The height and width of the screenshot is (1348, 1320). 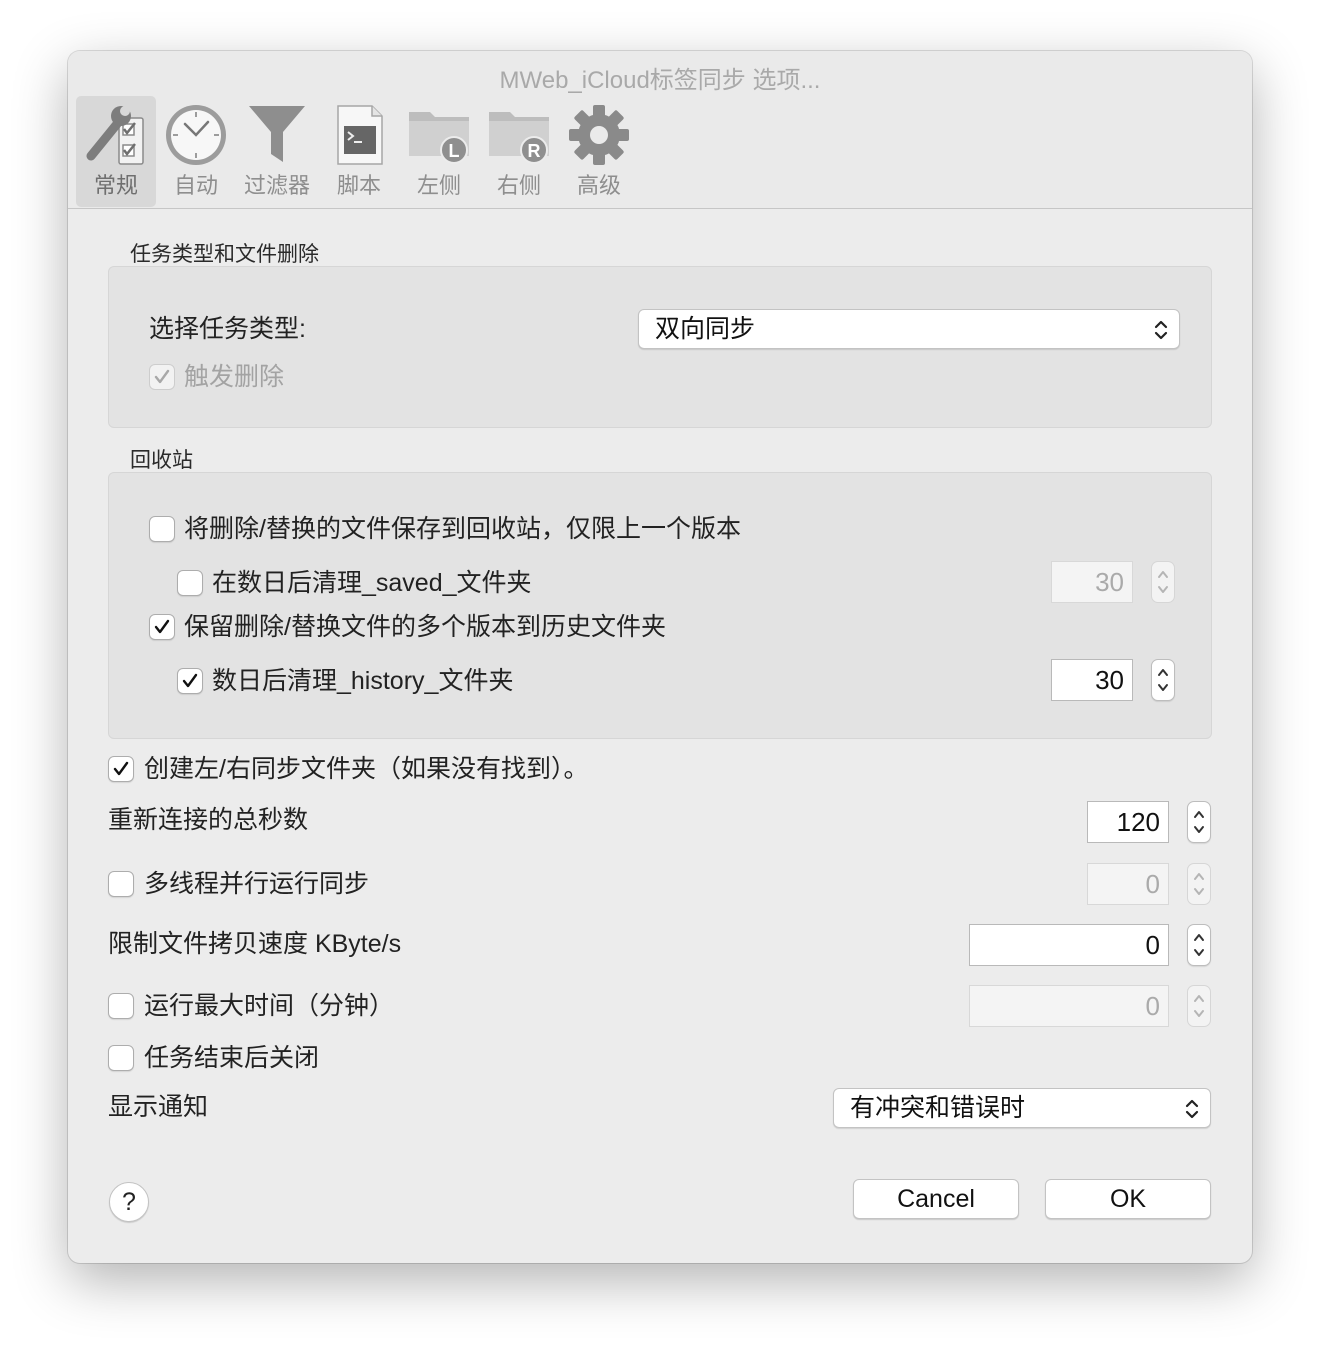 What do you see at coordinates (462, 529) in the screenshot?
I see `save-to-recycle-label: 将删除/替换的文件保存到回收站，仅限上一个版本` at bounding box center [462, 529].